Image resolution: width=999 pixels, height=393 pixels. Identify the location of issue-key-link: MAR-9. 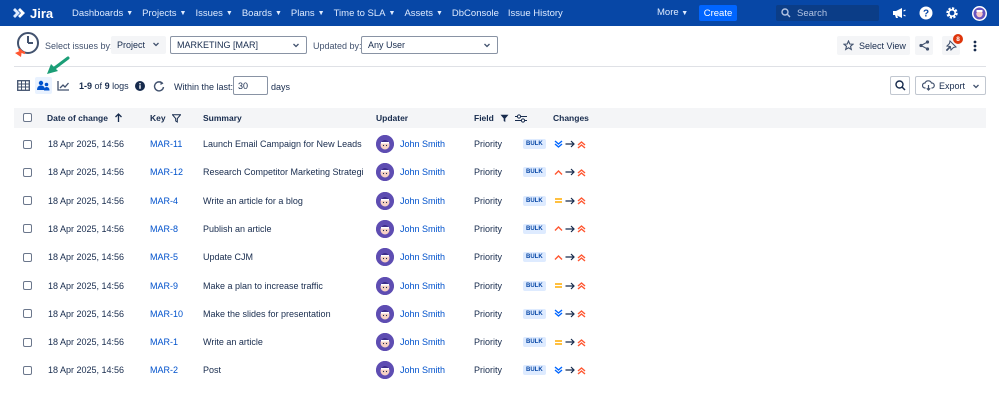
(164, 286).